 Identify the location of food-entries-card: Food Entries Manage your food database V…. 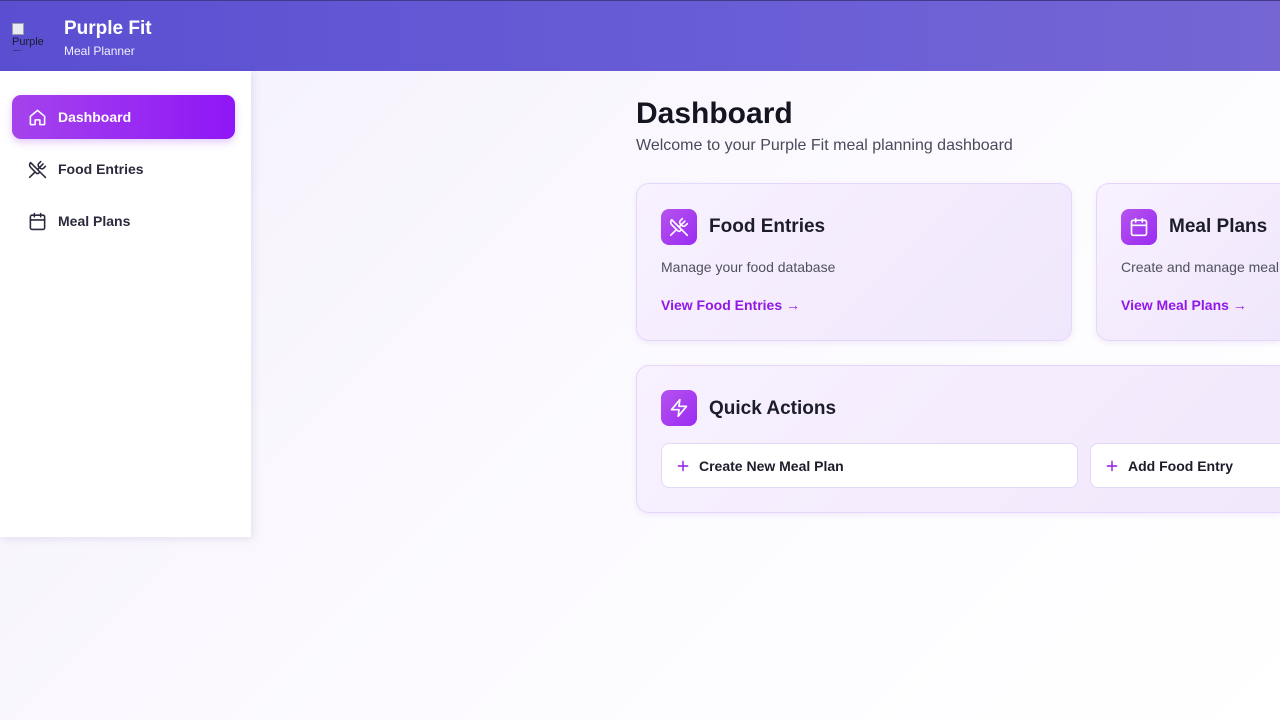
(854, 262).